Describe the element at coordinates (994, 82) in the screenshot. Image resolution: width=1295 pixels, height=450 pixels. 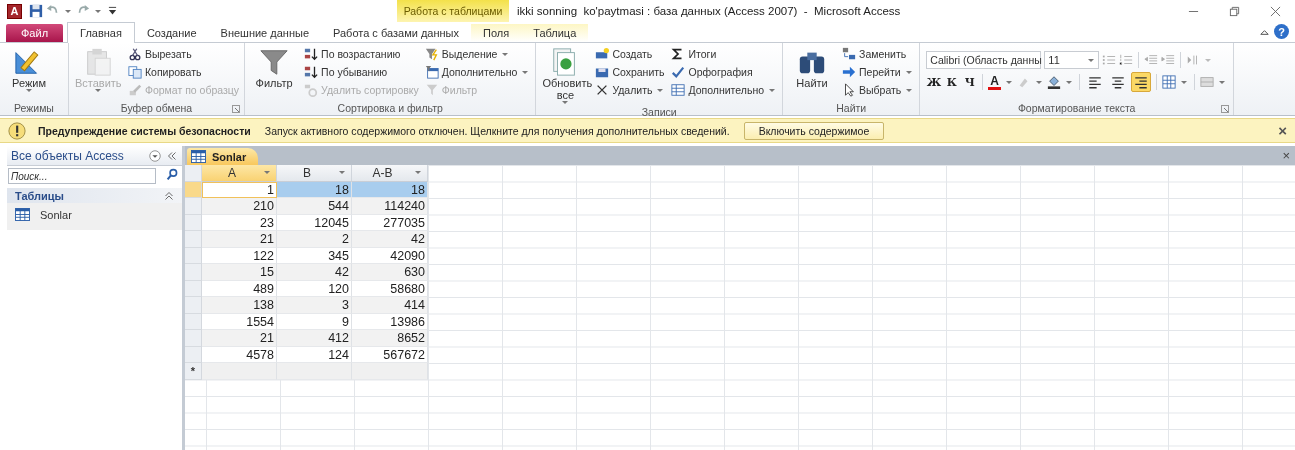
I see `font-color-button: A` at that location.